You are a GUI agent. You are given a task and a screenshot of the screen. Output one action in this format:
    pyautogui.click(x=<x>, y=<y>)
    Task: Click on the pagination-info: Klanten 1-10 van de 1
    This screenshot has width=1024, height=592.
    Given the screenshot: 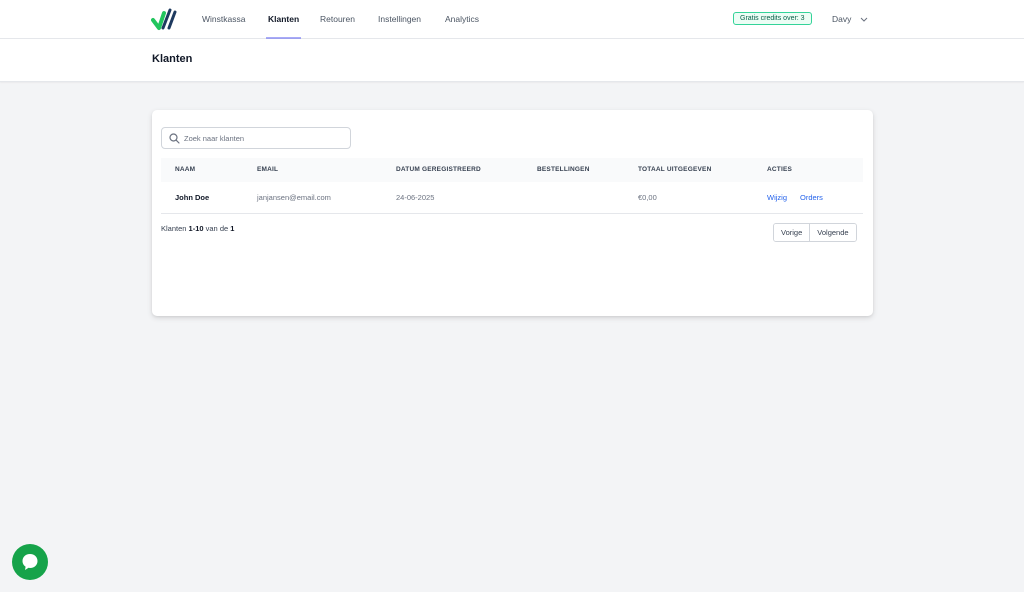 What is the action you would take?
    pyautogui.click(x=197, y=228)
    